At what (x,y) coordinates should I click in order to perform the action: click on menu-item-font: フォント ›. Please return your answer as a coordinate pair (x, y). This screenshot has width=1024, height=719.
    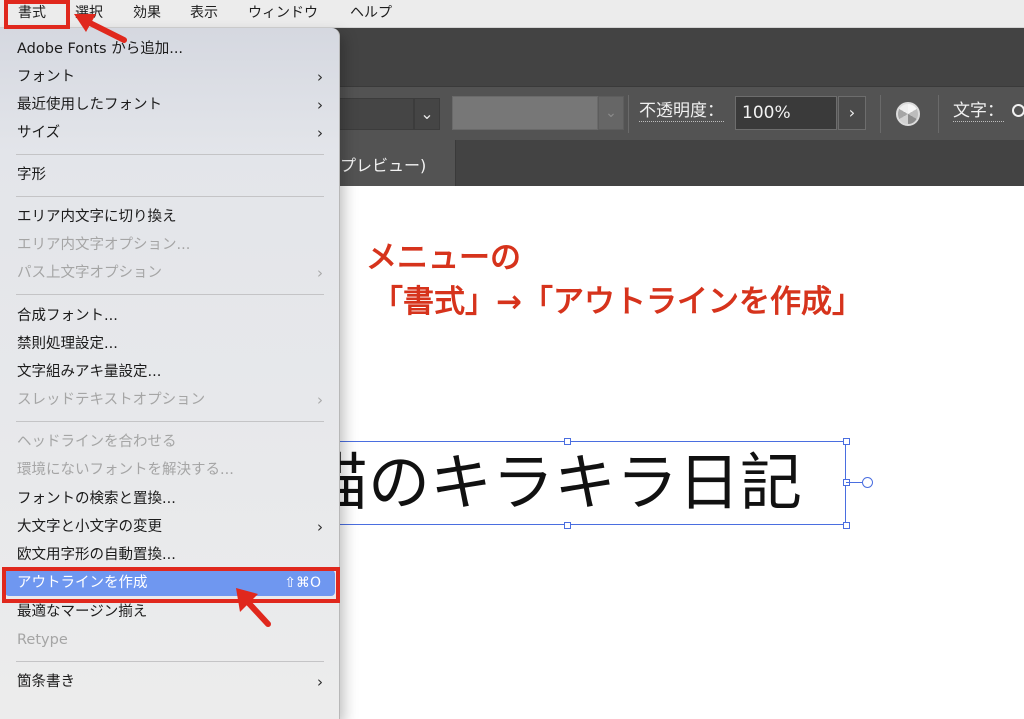
    Looking at the image, I should click on (170, 77).